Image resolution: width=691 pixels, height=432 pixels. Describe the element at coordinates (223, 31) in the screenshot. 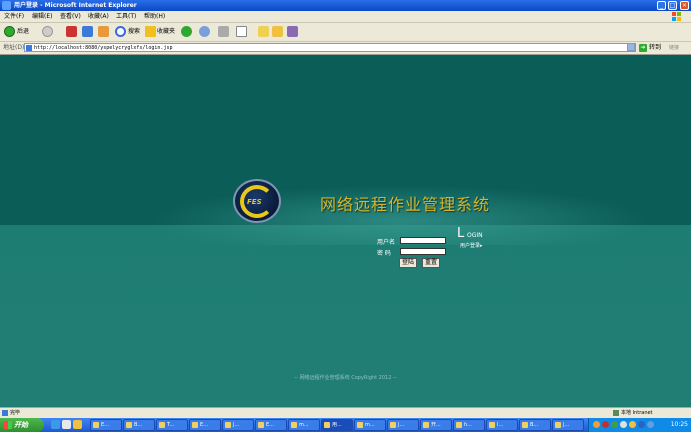

I see `print-icon` at that location.